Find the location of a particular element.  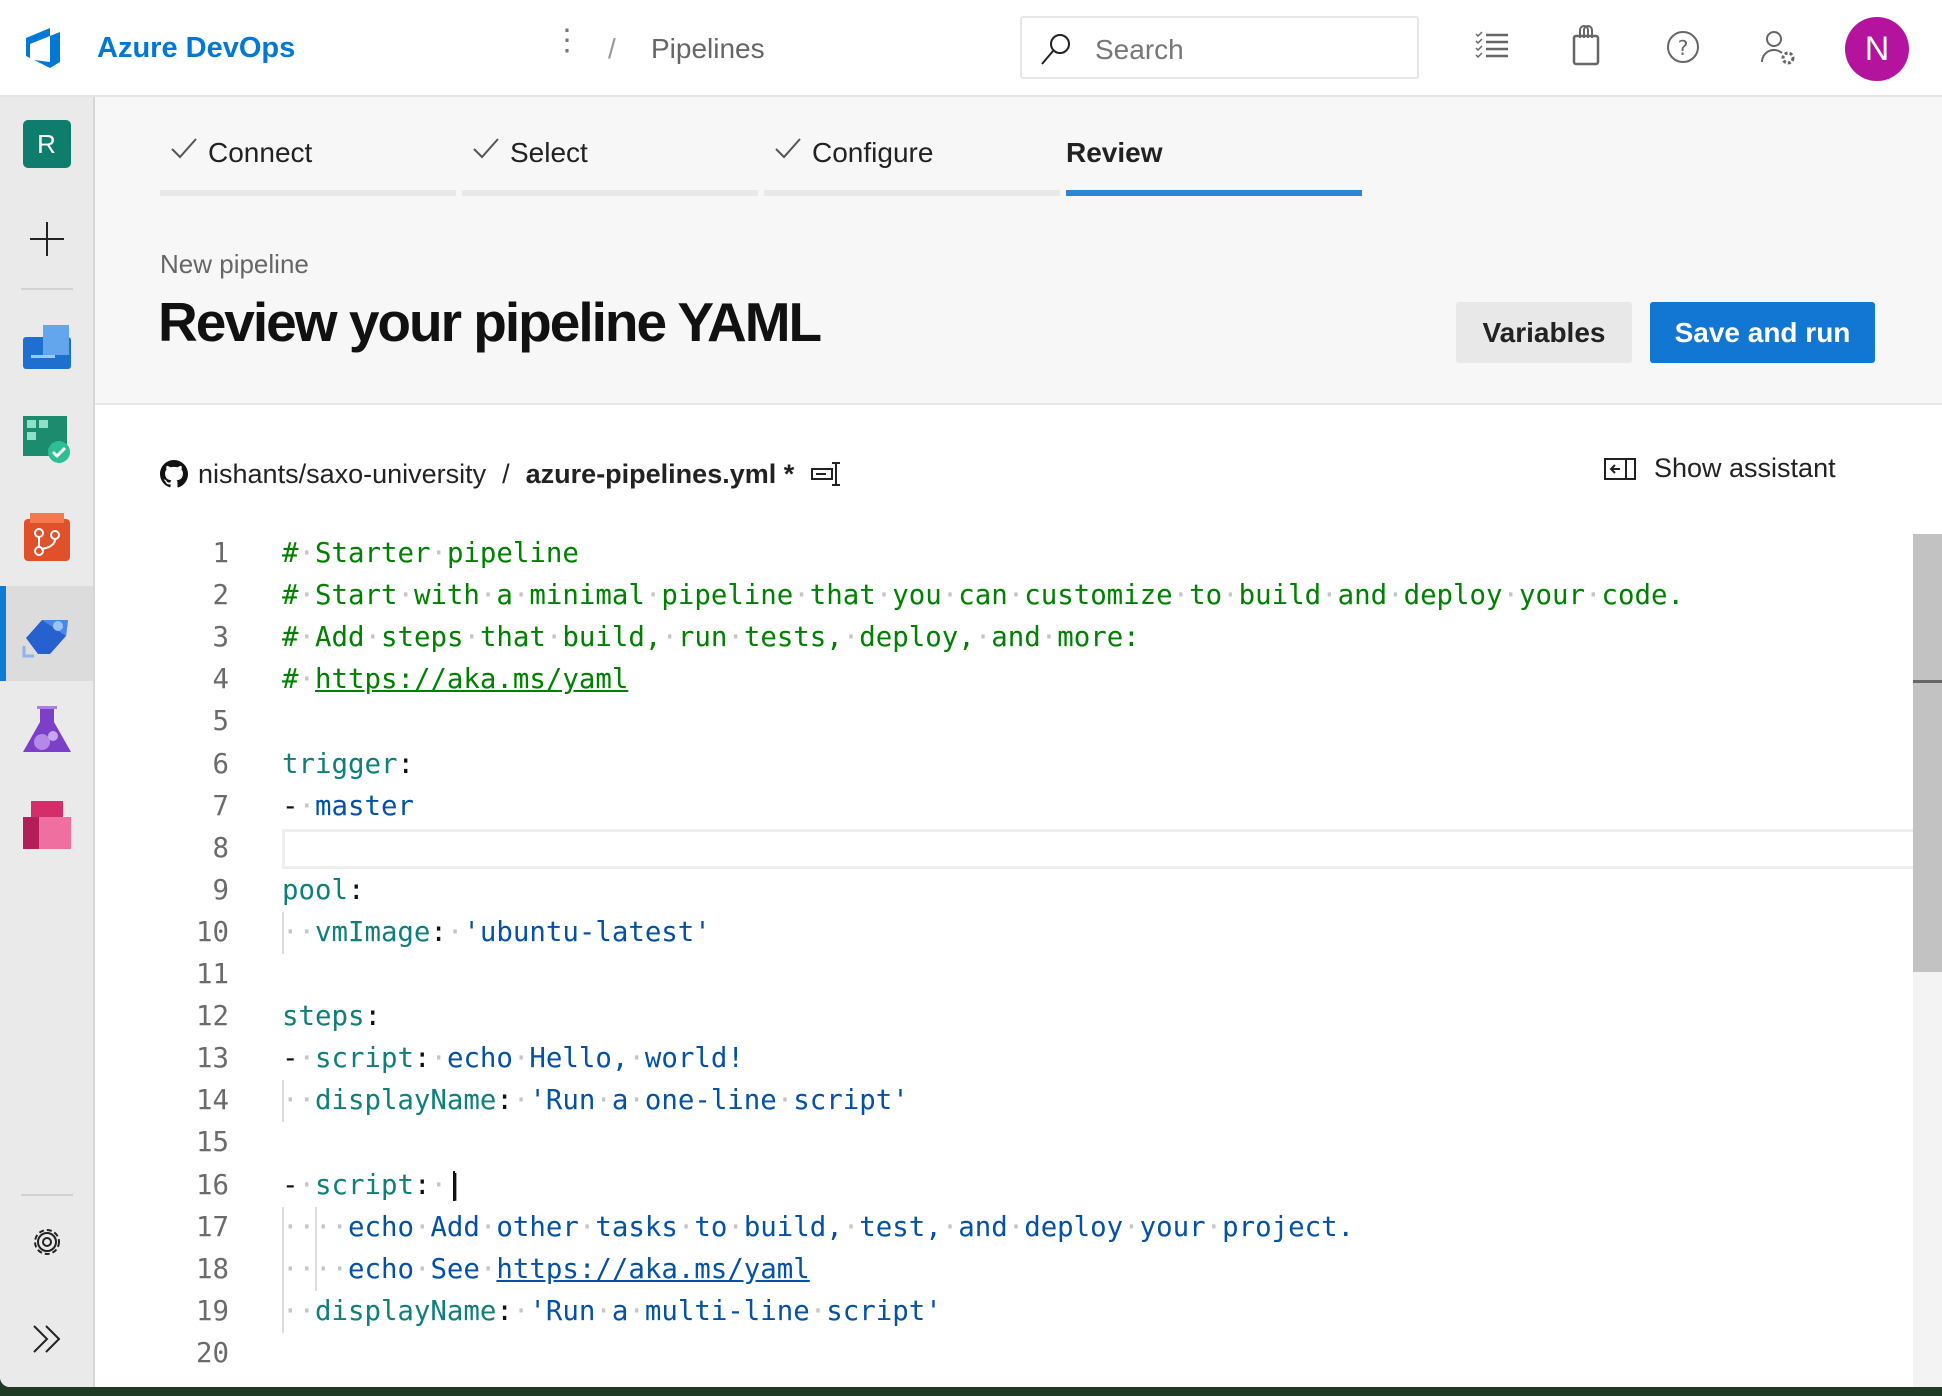

marketplace-bag-icon is located at coordinates (1586, 45).